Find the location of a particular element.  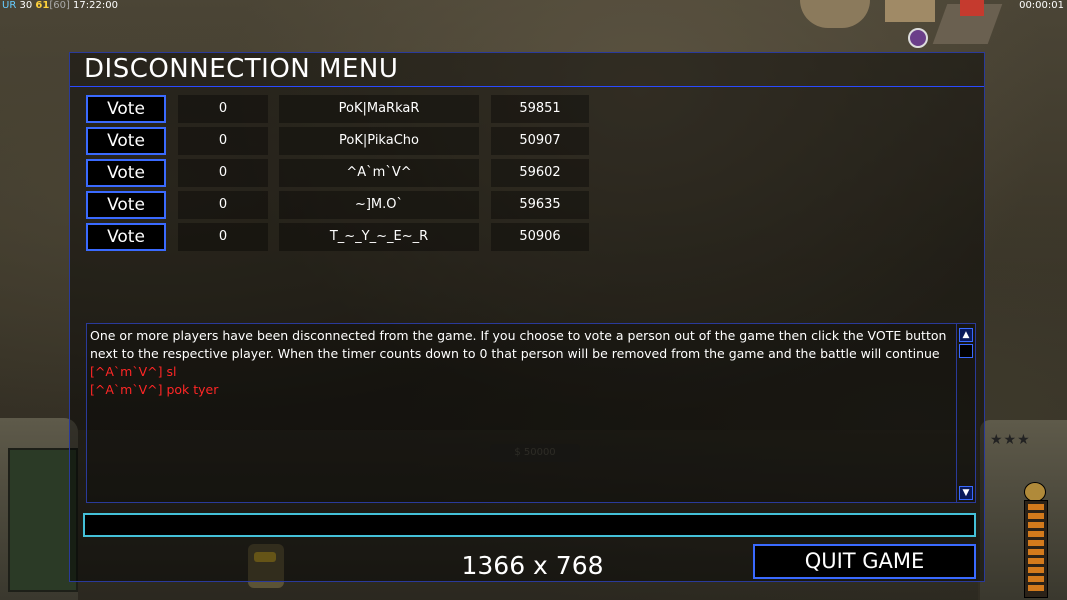

faction-emblem-icon is located at coordinates (918, 38).